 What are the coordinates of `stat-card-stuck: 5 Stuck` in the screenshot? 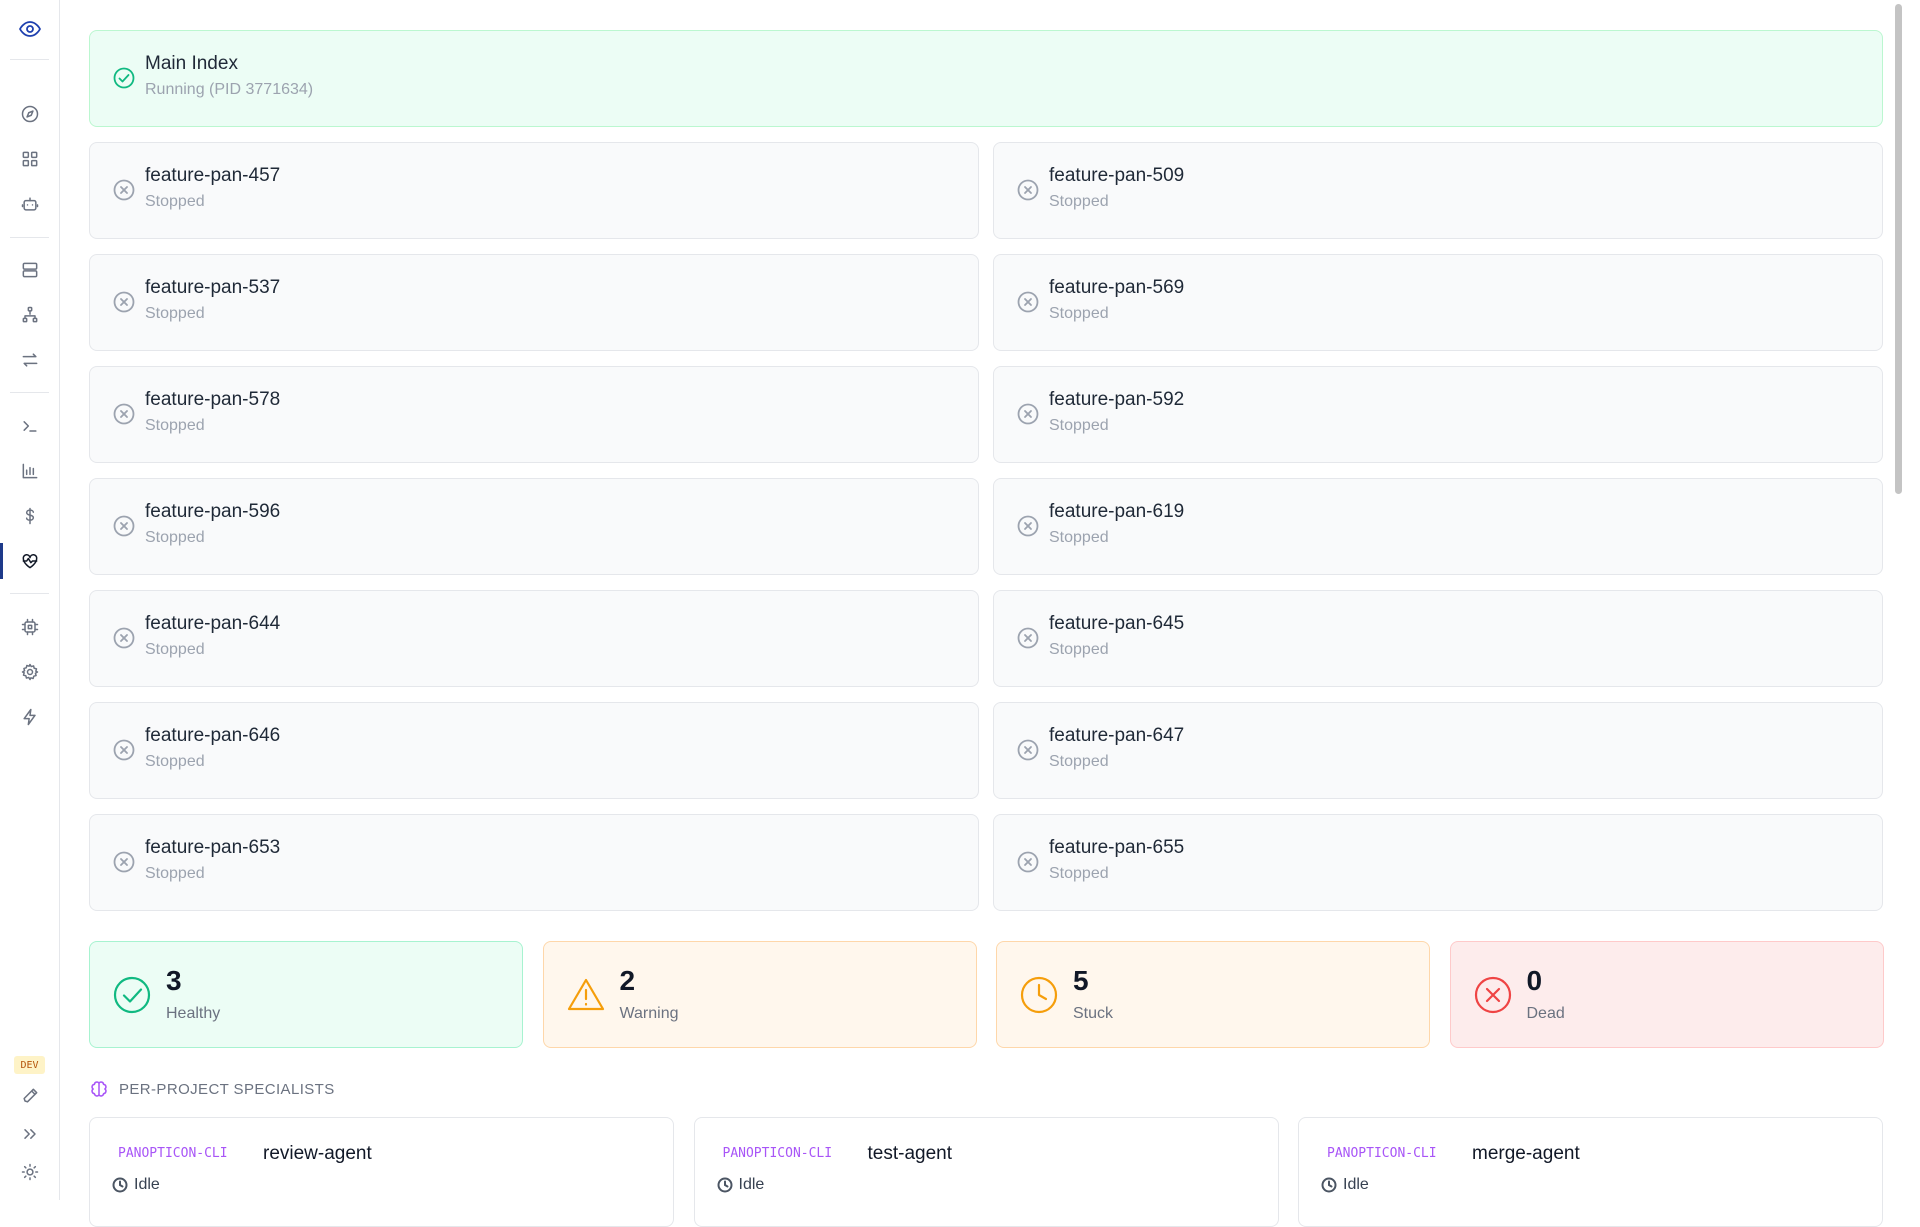 It's located at (1213, 994).